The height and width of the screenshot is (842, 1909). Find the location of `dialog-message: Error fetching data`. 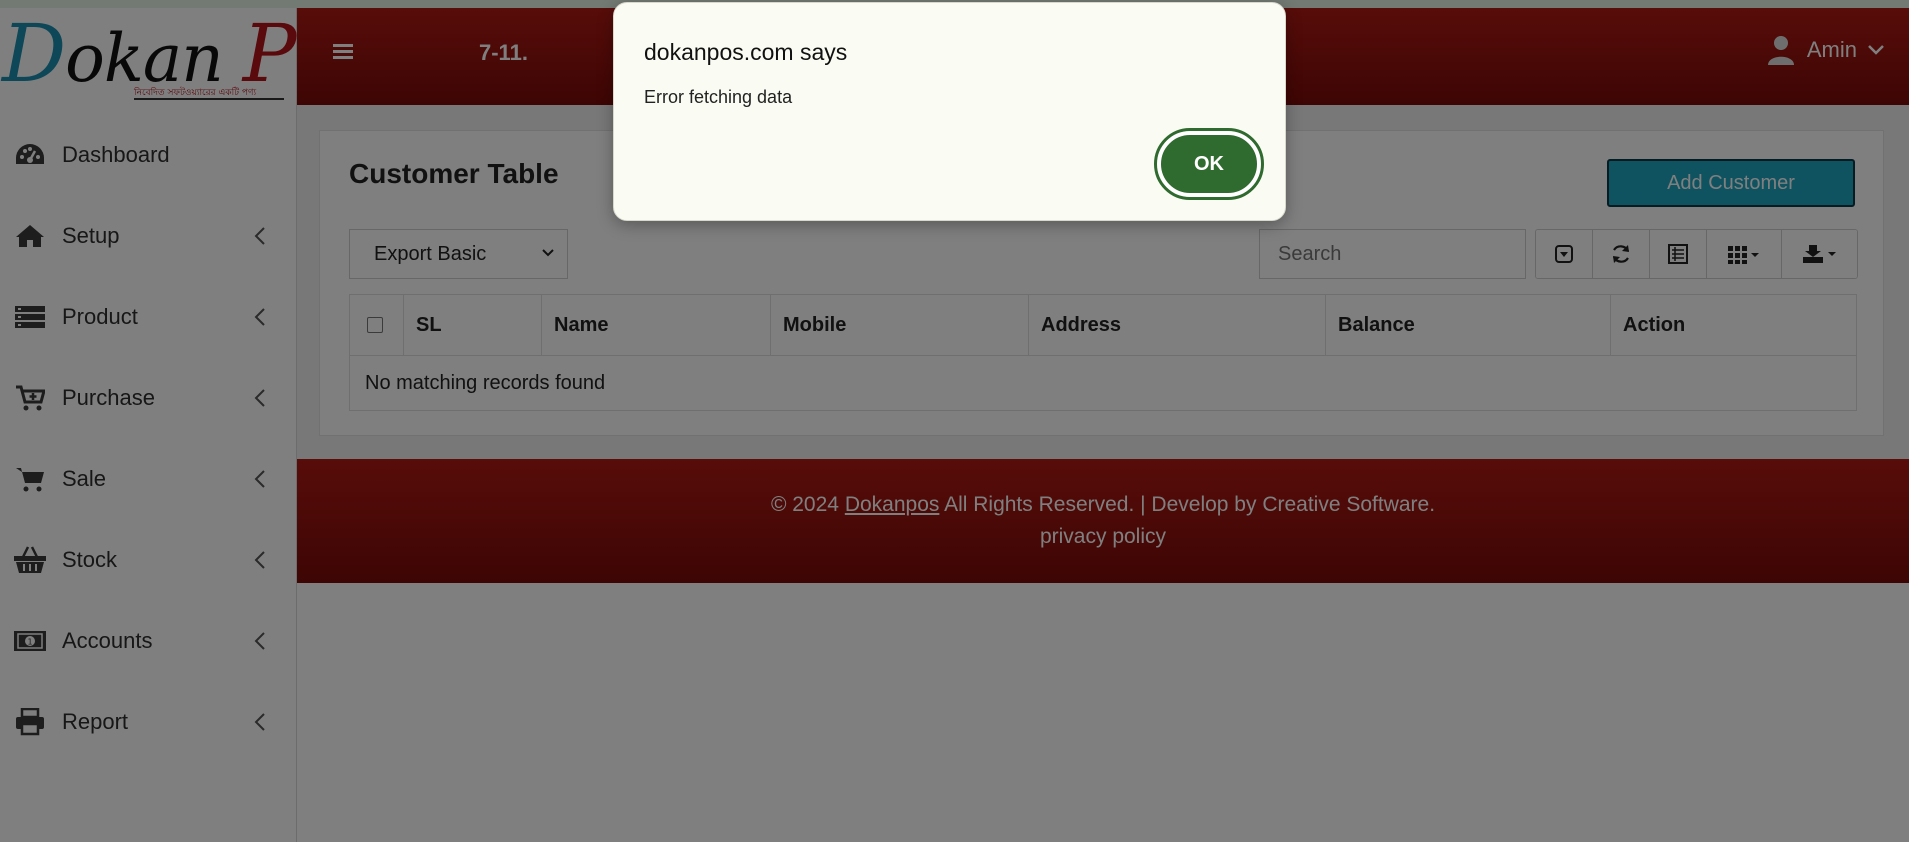

dialog-message: Error fetching data is located at coordinates (718, 97).